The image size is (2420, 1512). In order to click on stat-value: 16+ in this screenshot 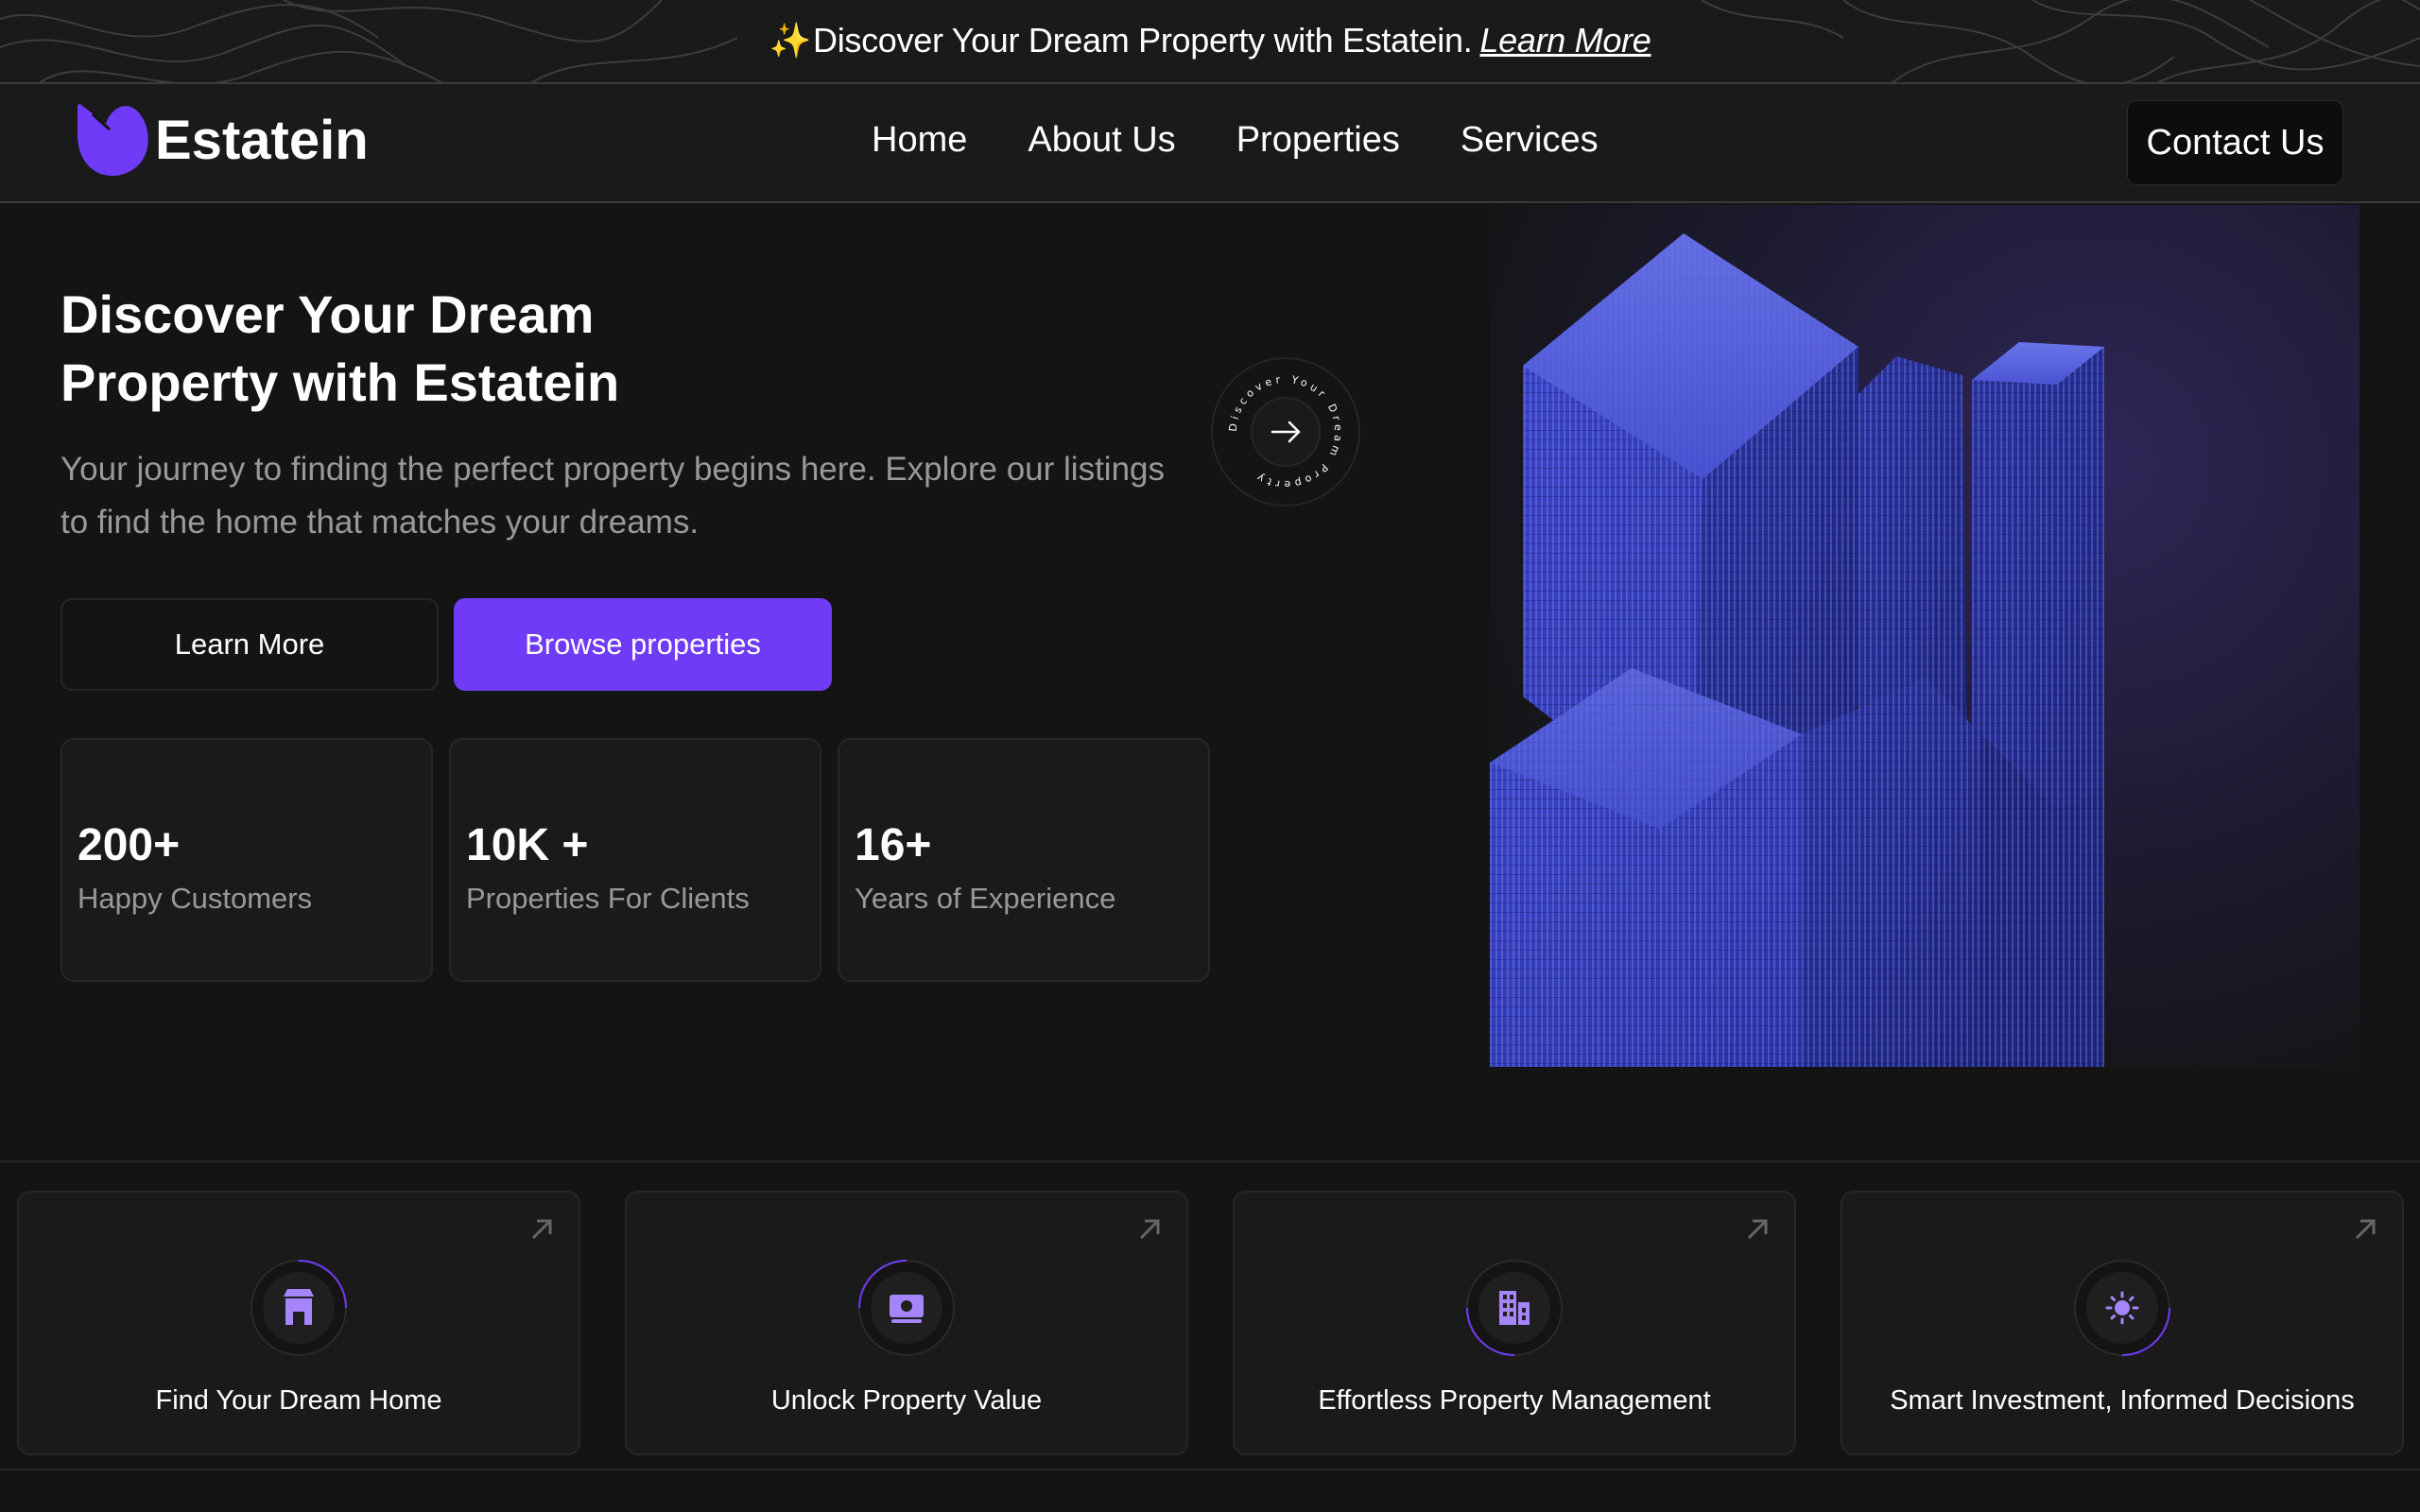, I will do `click(893, 845)`.